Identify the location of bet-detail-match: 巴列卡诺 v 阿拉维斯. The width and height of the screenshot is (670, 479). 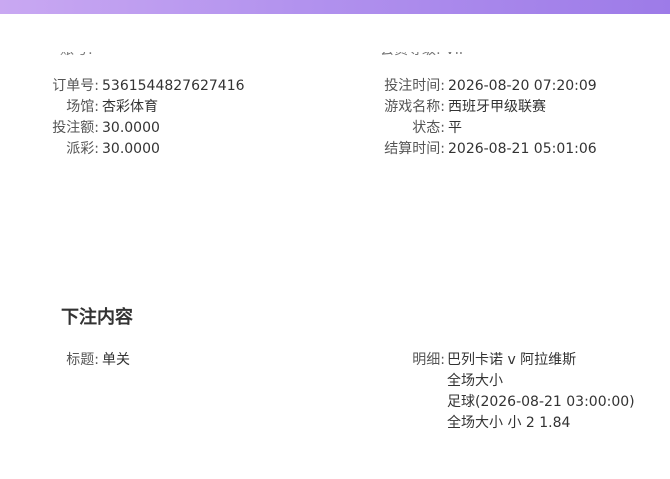
(512, 360).